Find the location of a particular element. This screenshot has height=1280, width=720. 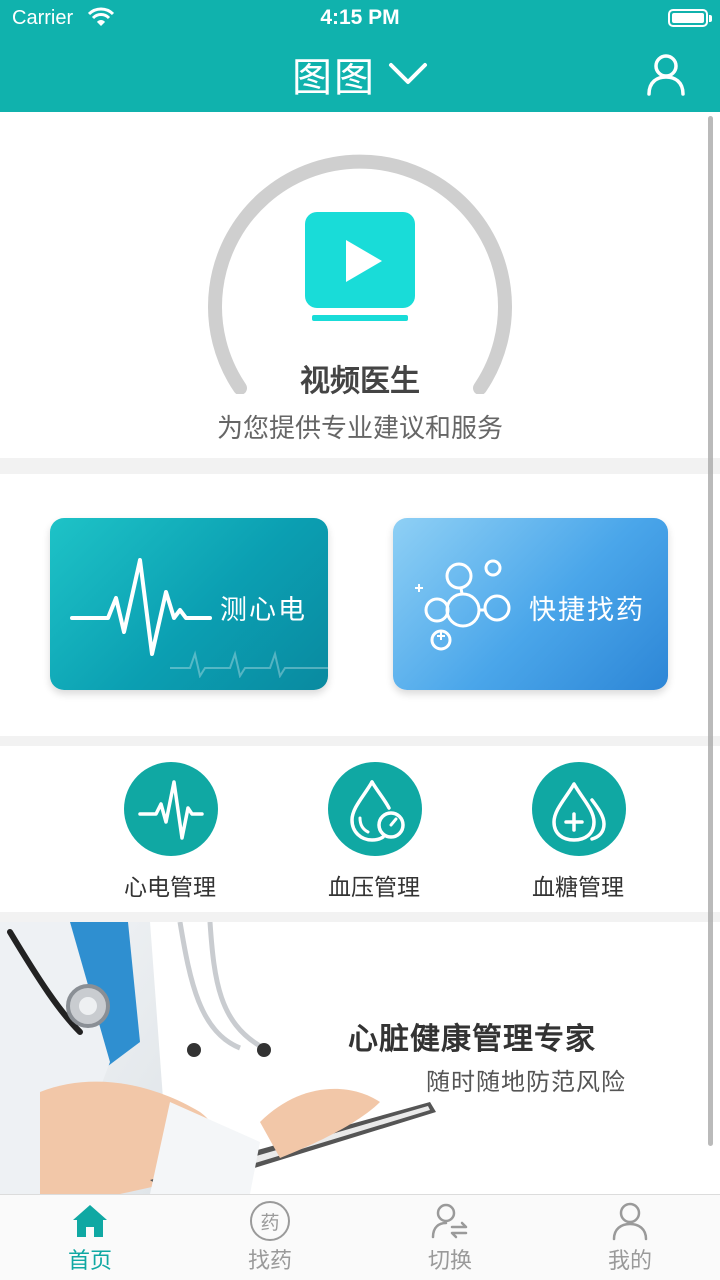

tab-profile-label: 我的 is located at coordinates (629, 1261).